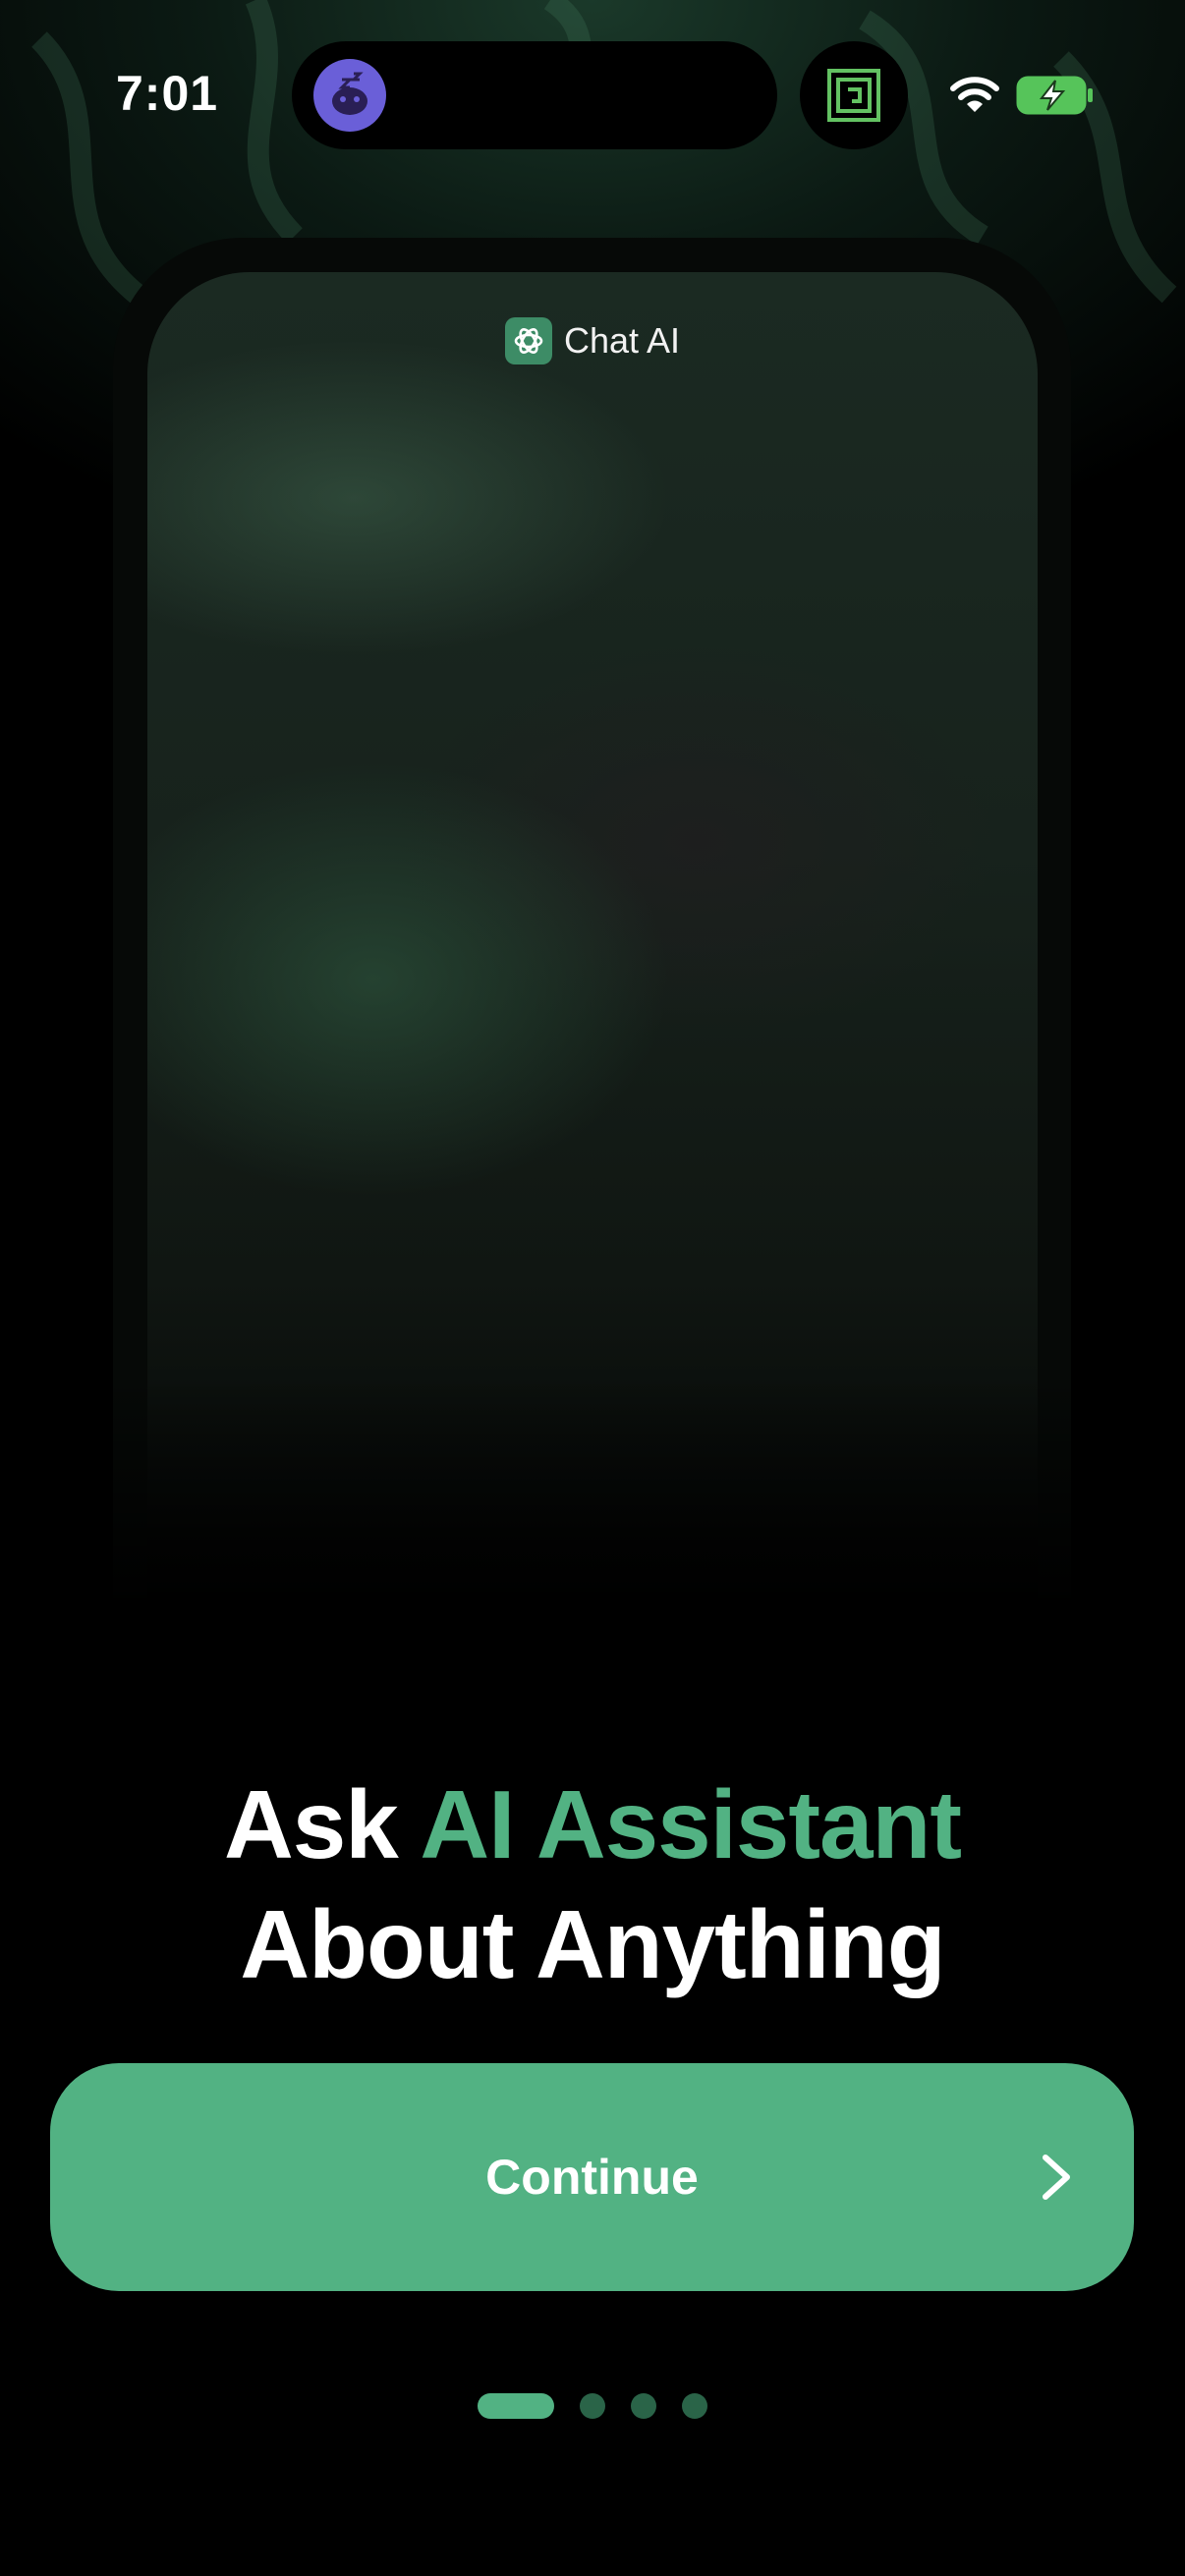 The width and height of the screenshot is (1185, 2576). Describe the element at coordinates (592, 1944) in the screenshot. I see `headline-line-2: About Anything` at that location.